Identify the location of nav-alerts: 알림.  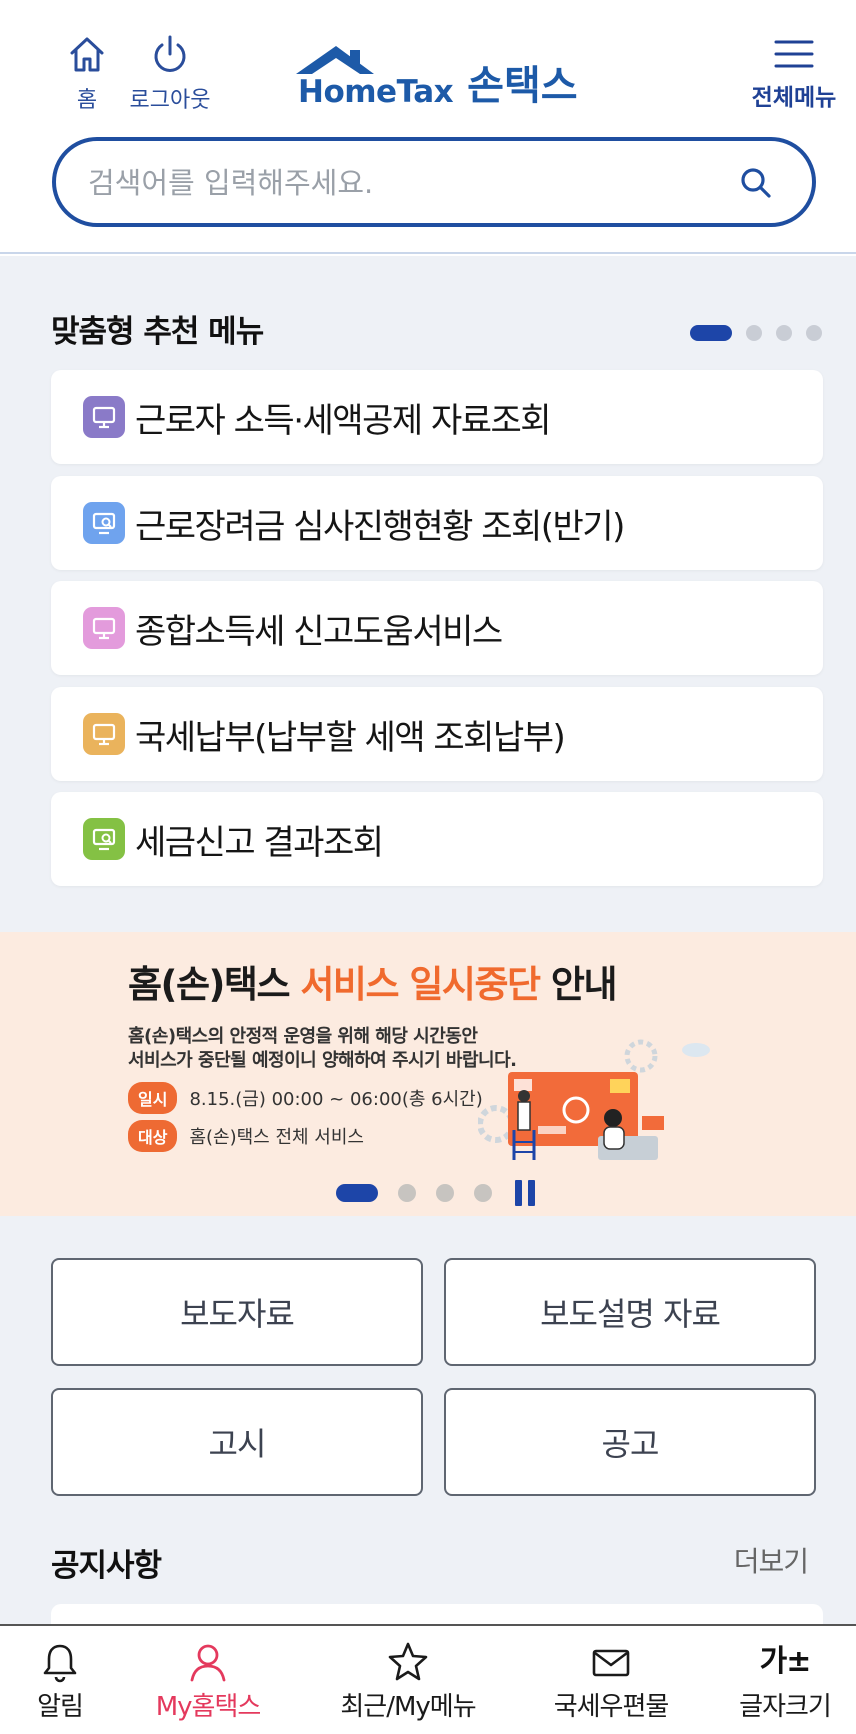
(60, 1681).